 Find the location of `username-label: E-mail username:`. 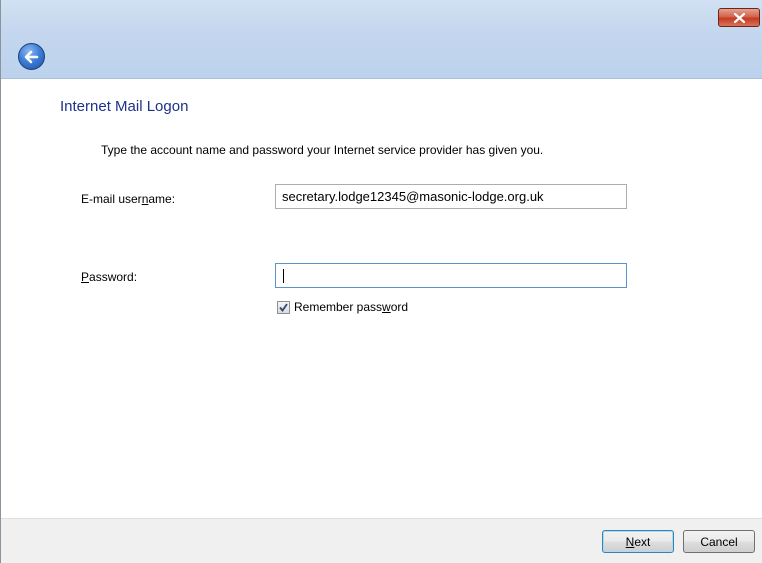

username-label: E-mail username: is located at coordinates (128, 199).